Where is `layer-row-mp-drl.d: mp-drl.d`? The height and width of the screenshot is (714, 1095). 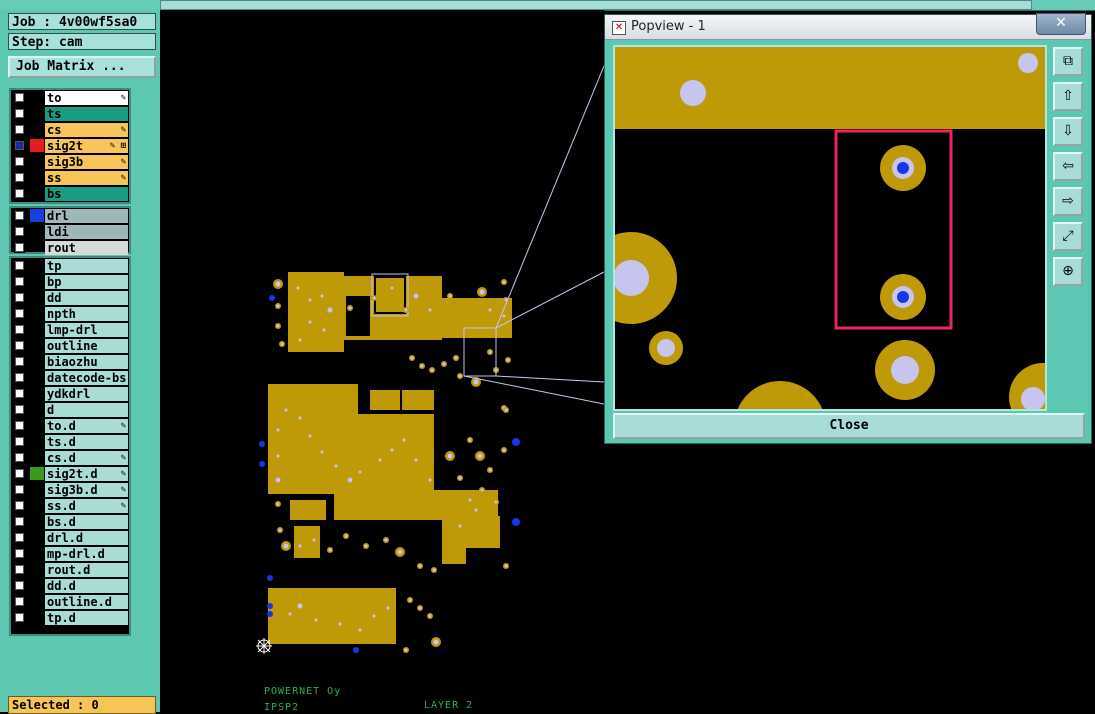
layer-row-mp-drl.d: mp-drl.d is located at coordinates (70, 554).